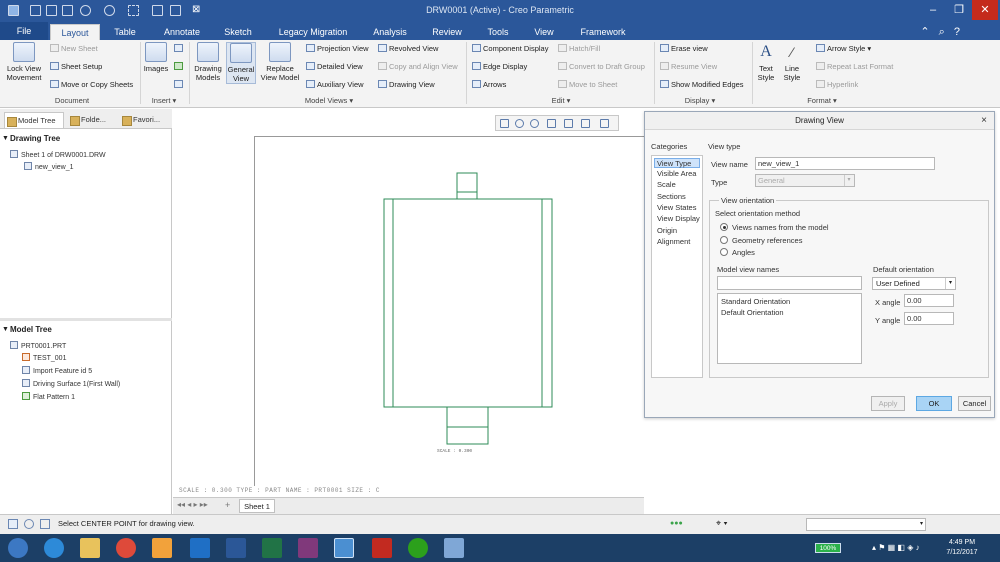 The width and height of the screenshot is (1000, 562). I want to click on excel-icon, so click(272, 548).